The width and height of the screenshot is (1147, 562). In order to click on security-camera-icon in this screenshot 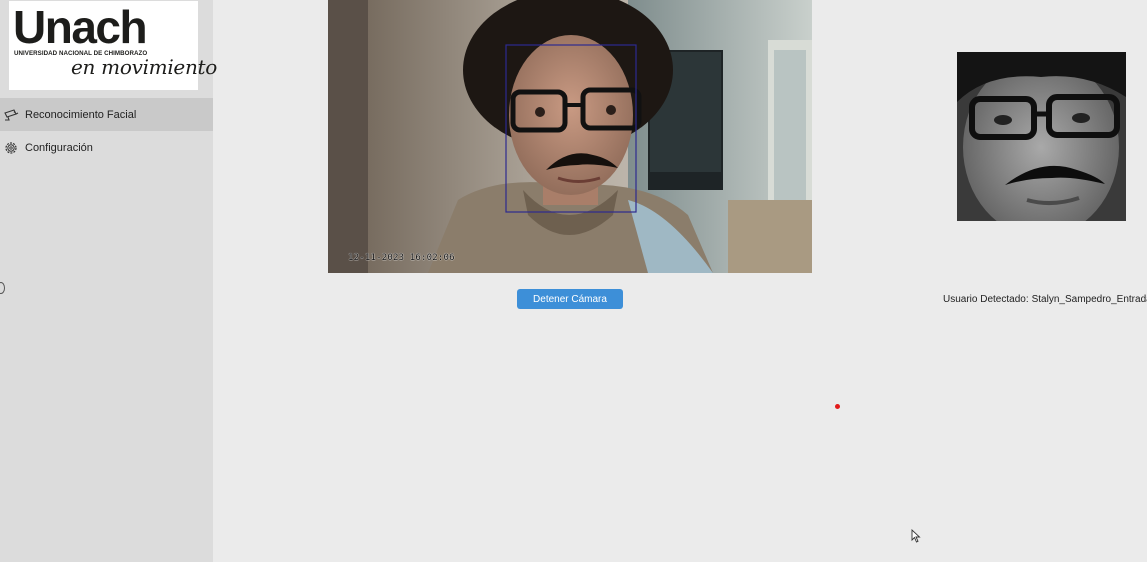, I will do `click(11, 114)`.